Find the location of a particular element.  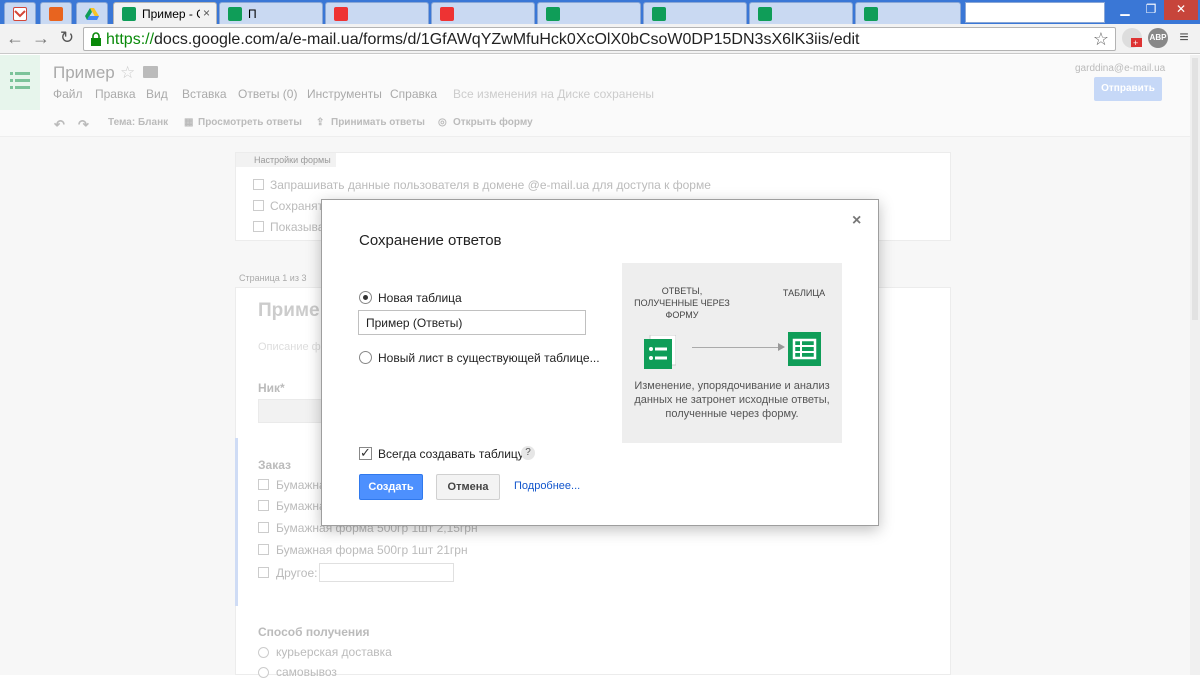

open-form-button: Открыть форму is located at coordinates (493, 122).